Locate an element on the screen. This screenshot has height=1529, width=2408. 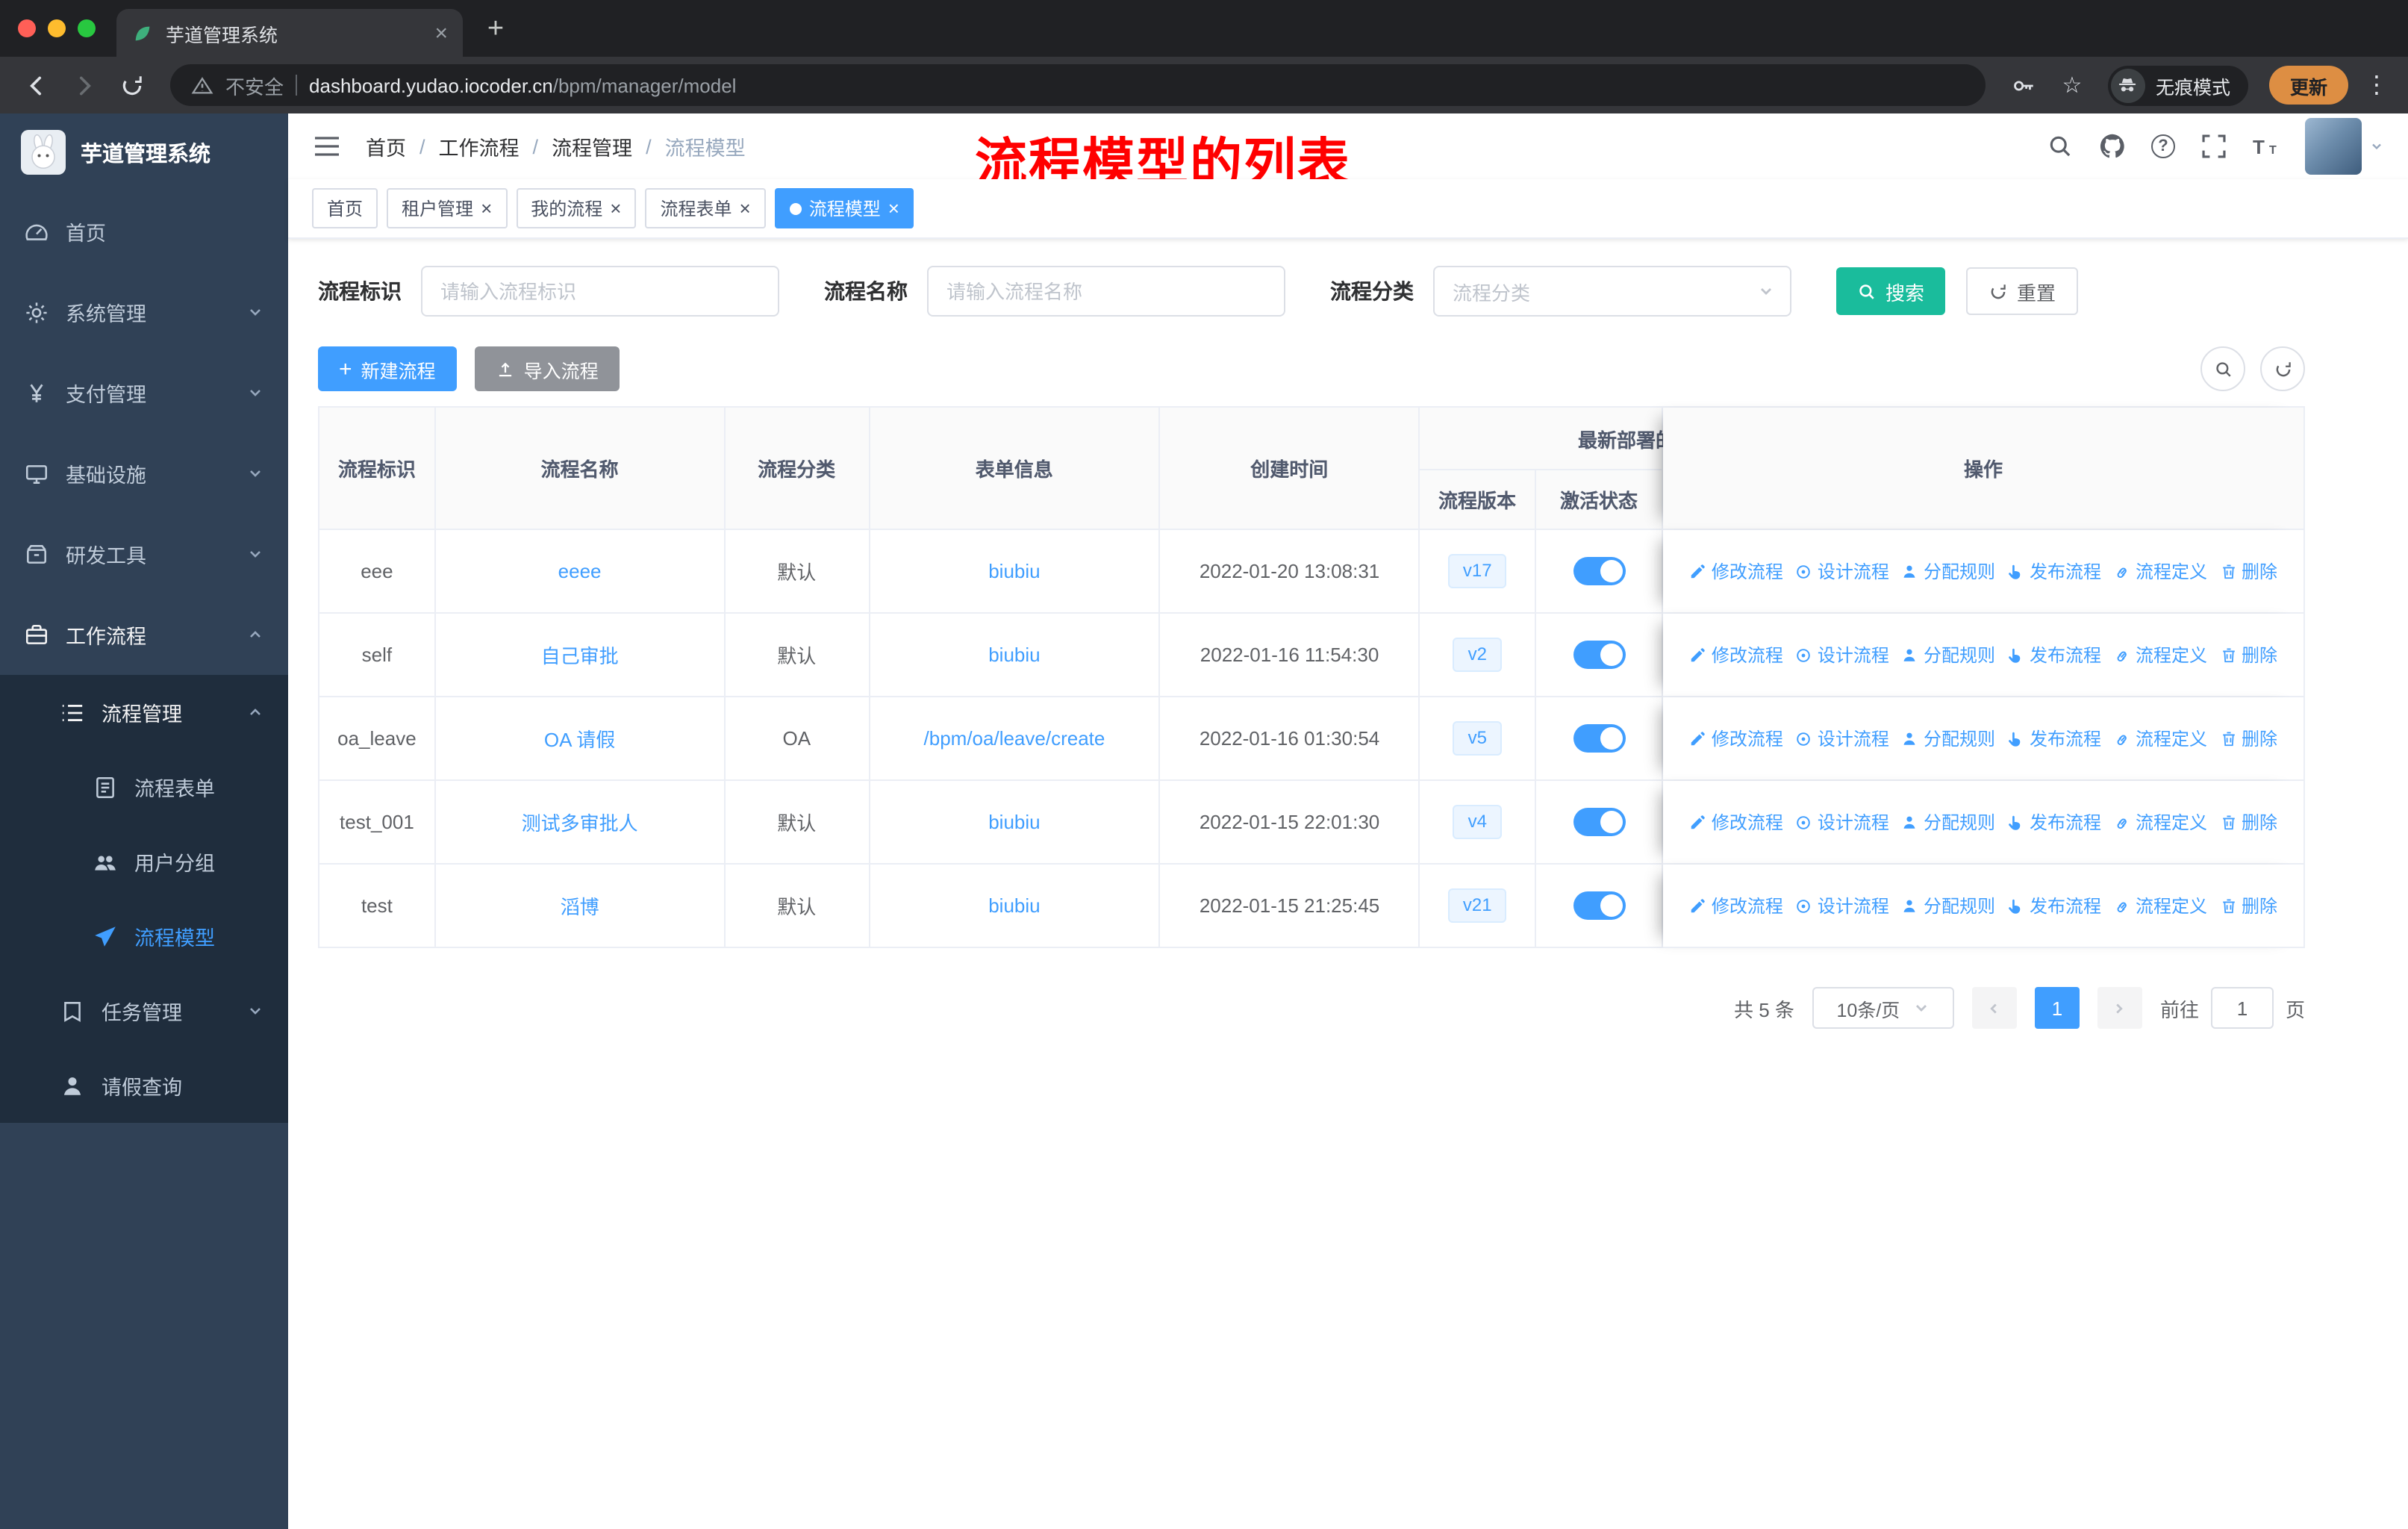
process-name-link: 自己审批 is located at coordinates (580, 655).